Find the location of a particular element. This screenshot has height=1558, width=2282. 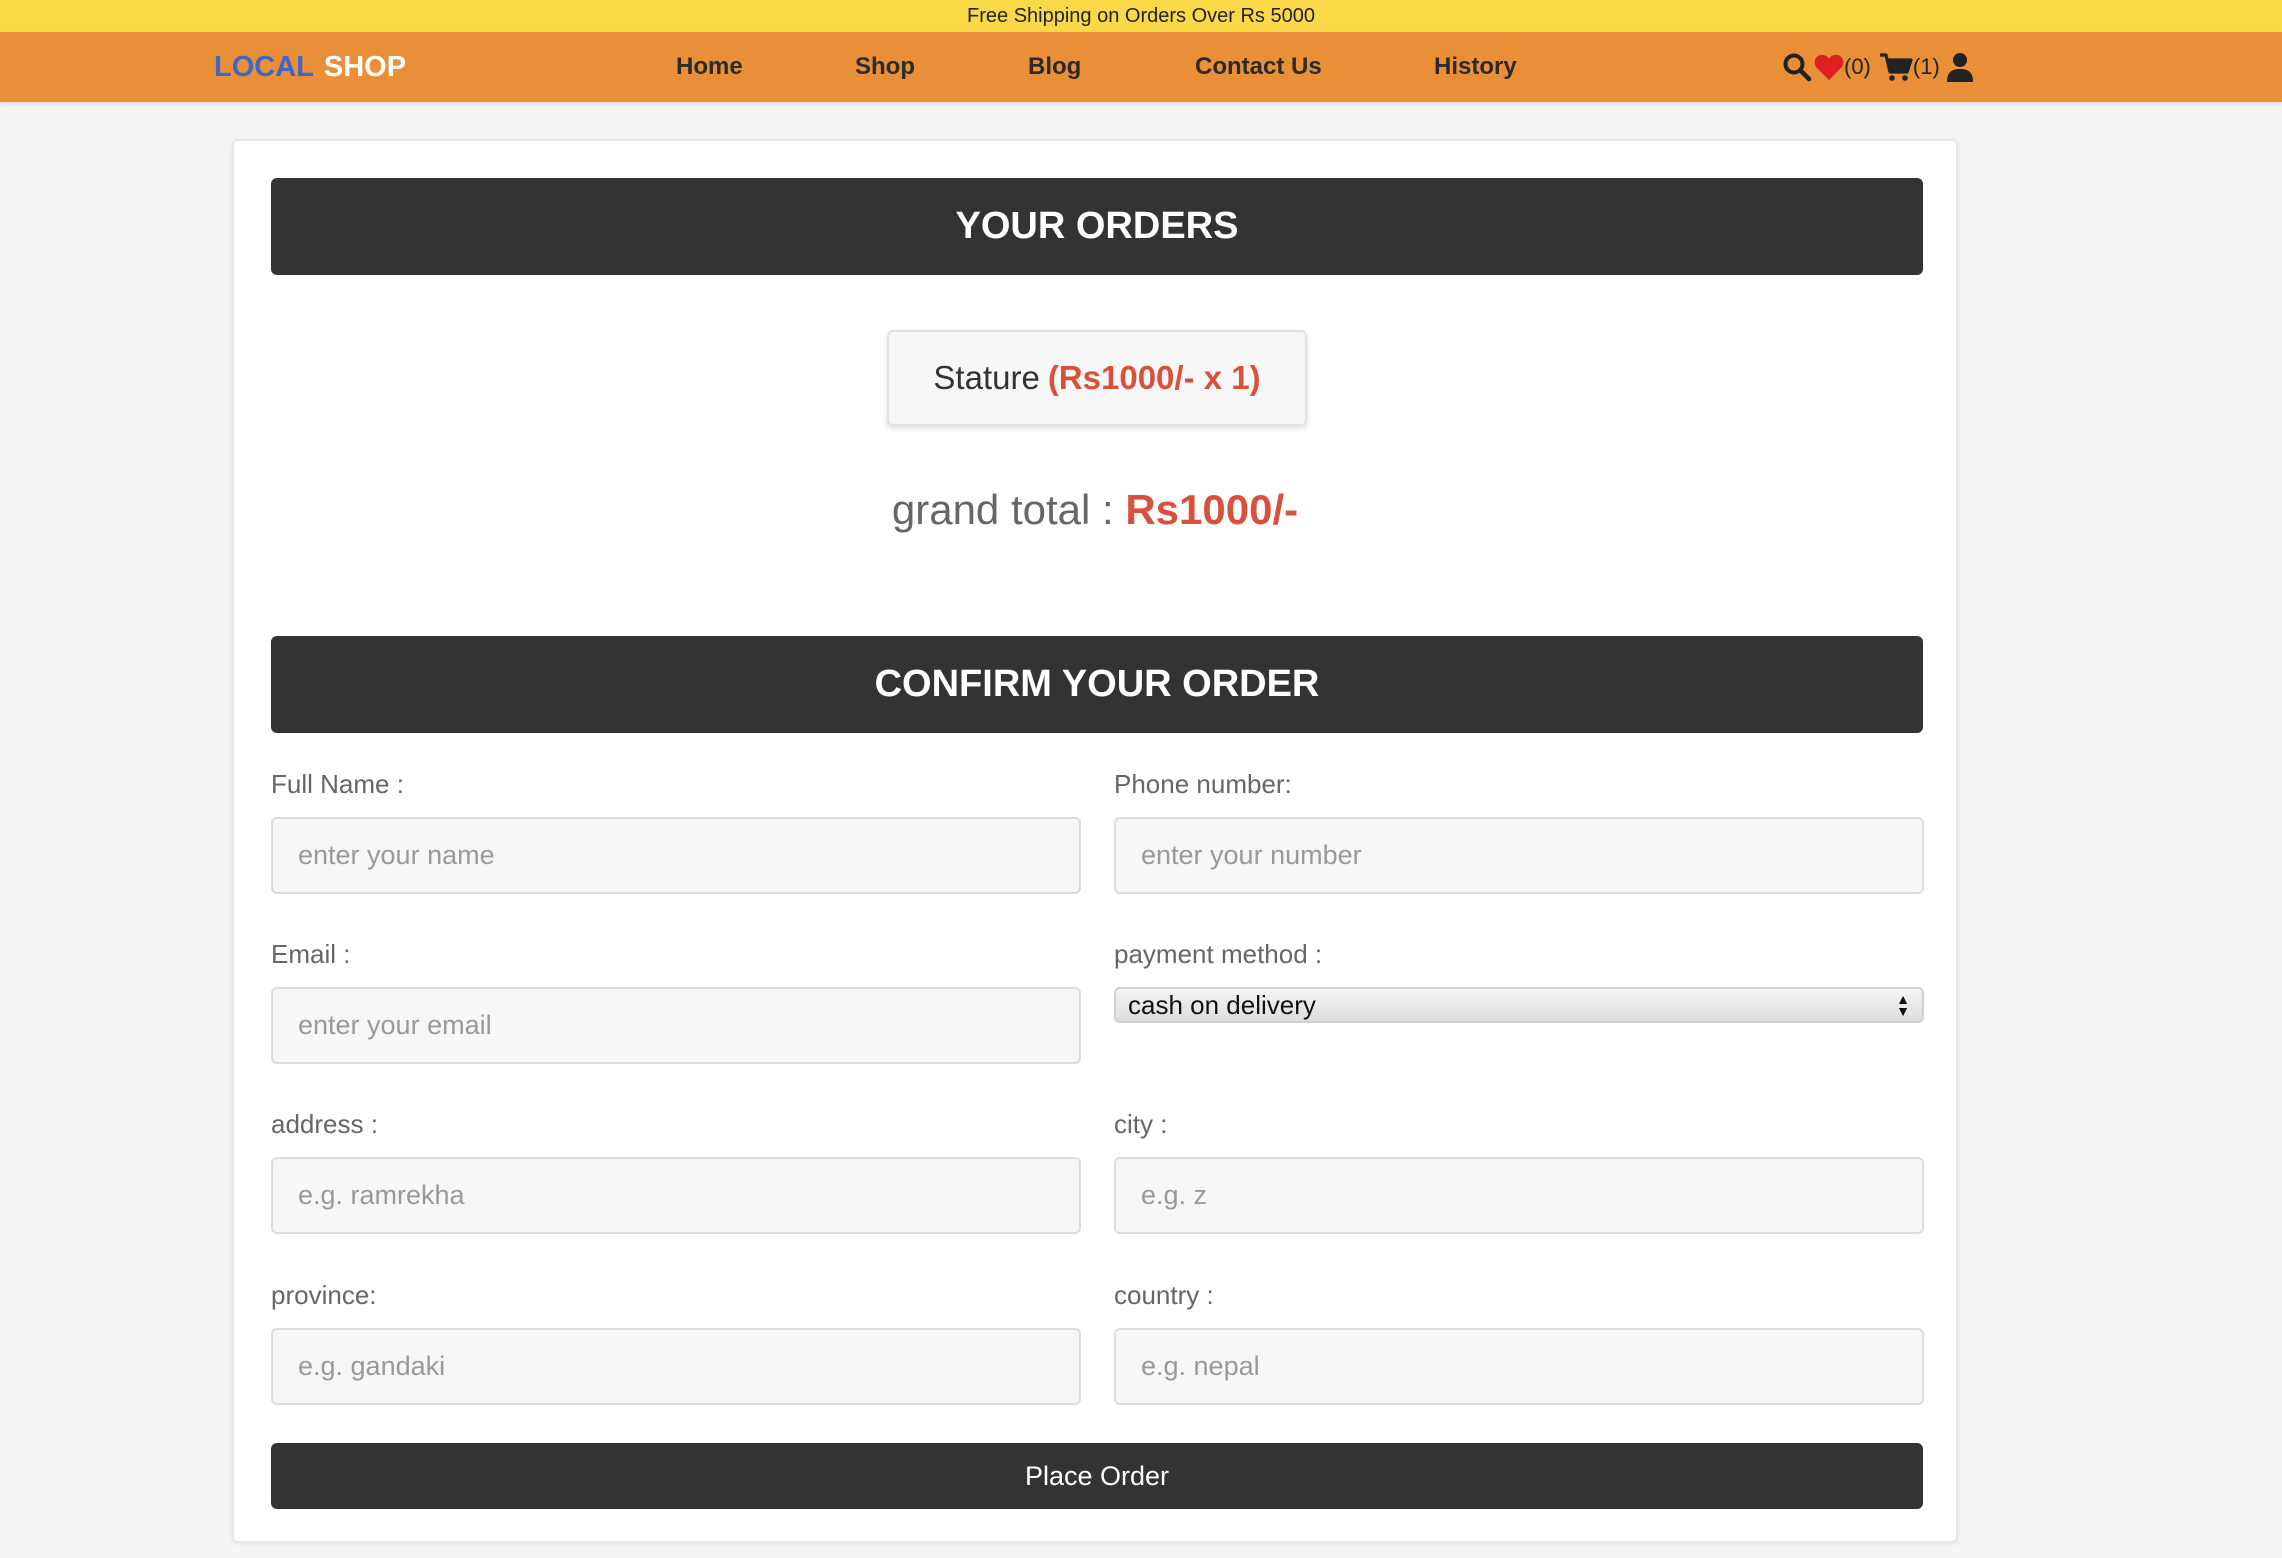

promo-banner: Free Shipping on Orders Over Rs 5000 is located at coordinates (1141, 16).